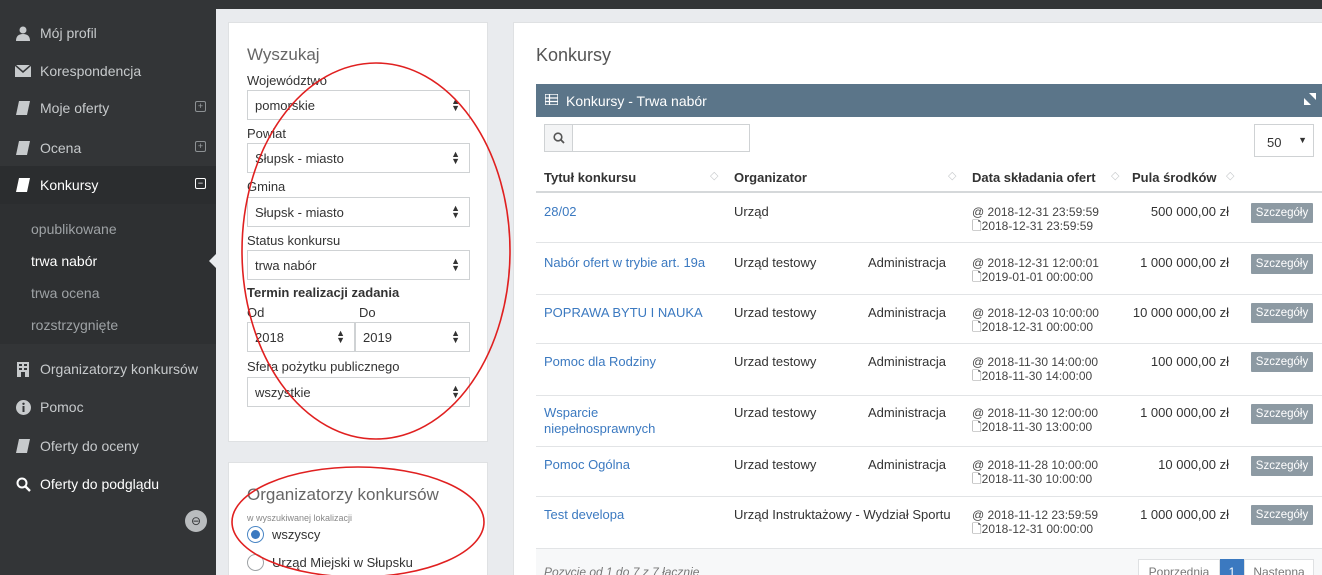 This screenshot has height=575, width=1322. Describe the element at coordinates (634, 465) in the screenshot. I see `competition-title-link: Pomoc Ogólna` at that location.